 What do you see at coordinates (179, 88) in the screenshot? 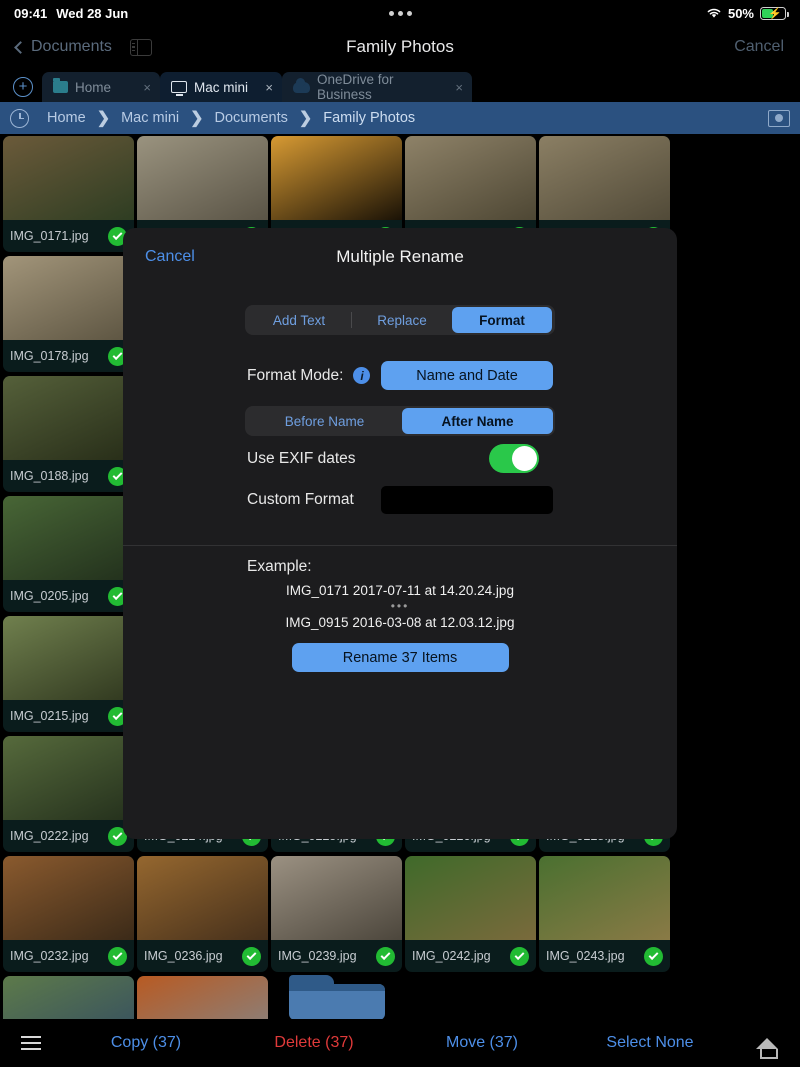
I see `monitor-icon` at bounding box center [179, 88].